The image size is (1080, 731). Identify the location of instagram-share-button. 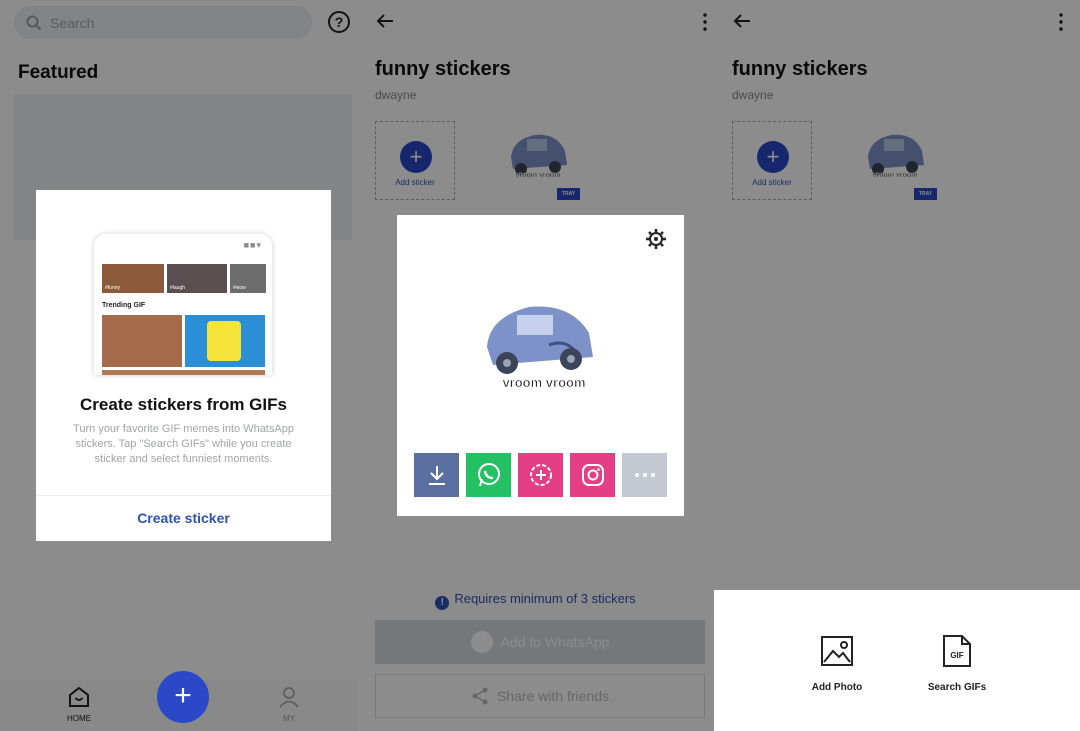
(592, 475).